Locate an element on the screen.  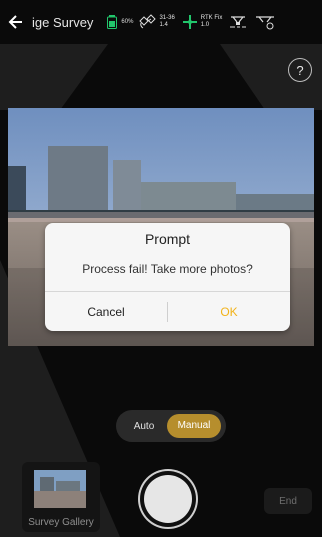
mode-manual: Manual is located at coordinates (194, 426).